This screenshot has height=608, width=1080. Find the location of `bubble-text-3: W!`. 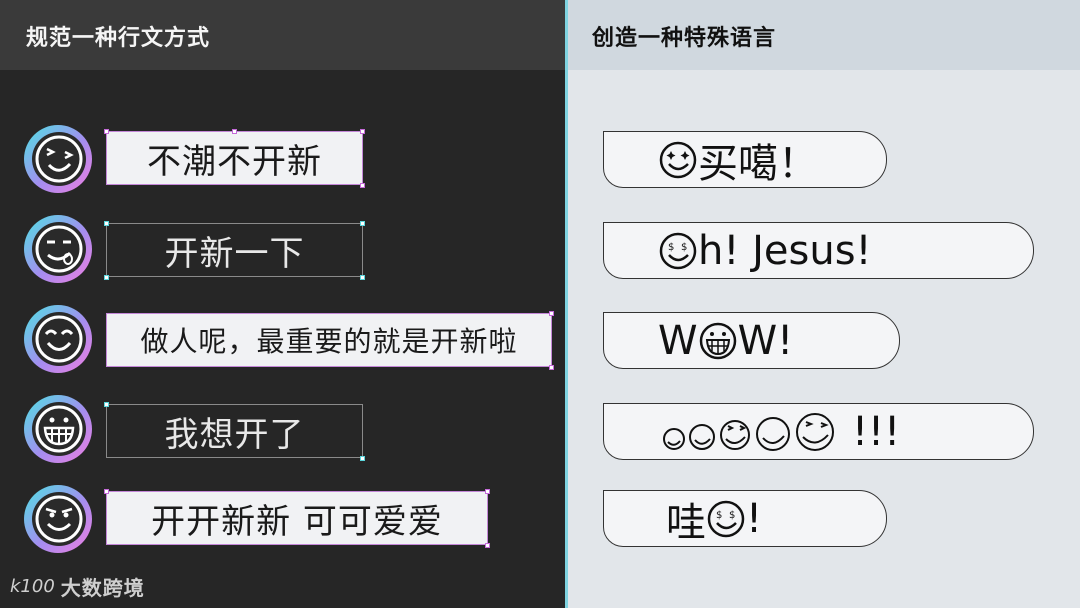

bubble-text-3: W! is located at coordinates (765, 340).